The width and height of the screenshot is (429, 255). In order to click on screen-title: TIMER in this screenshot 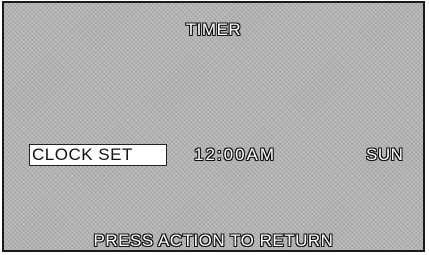, I will do `click(213, 29)`.